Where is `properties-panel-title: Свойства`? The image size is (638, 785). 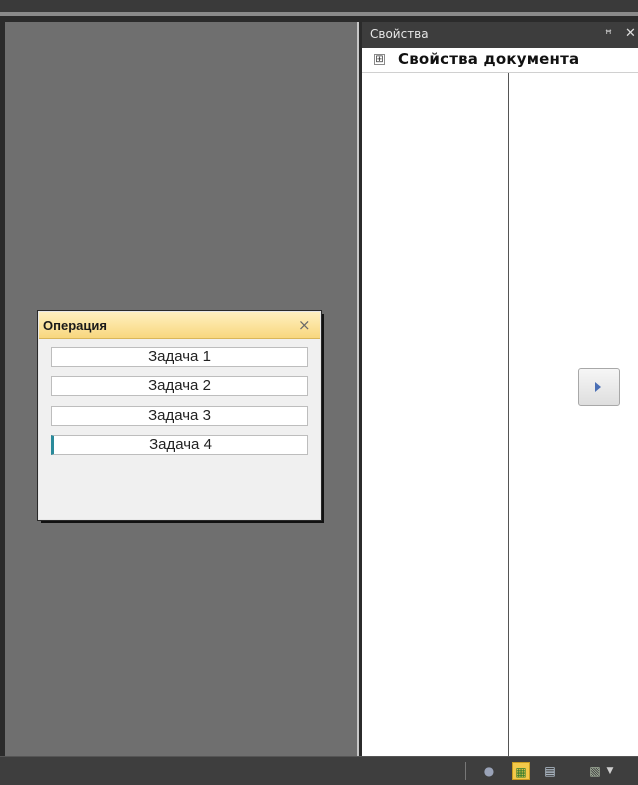 properties-panel-title: Свойства is located at coordinates (399, 34).